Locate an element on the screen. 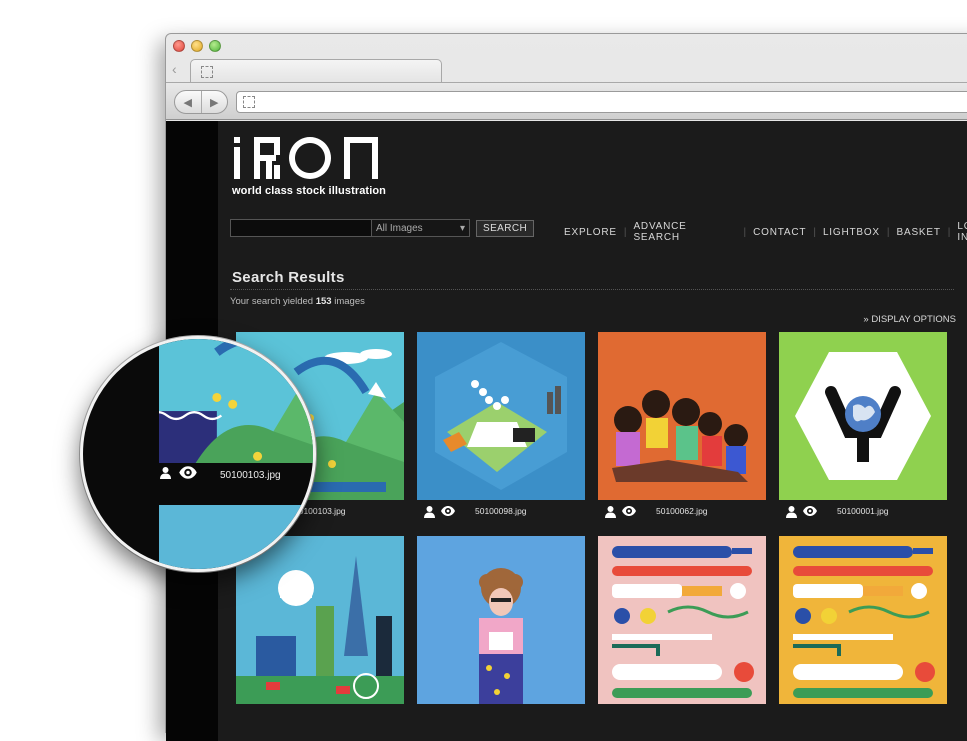 The image size is (967, 741). nav-lightbox: LIGHTBOX is located at coordinates (851, 232).